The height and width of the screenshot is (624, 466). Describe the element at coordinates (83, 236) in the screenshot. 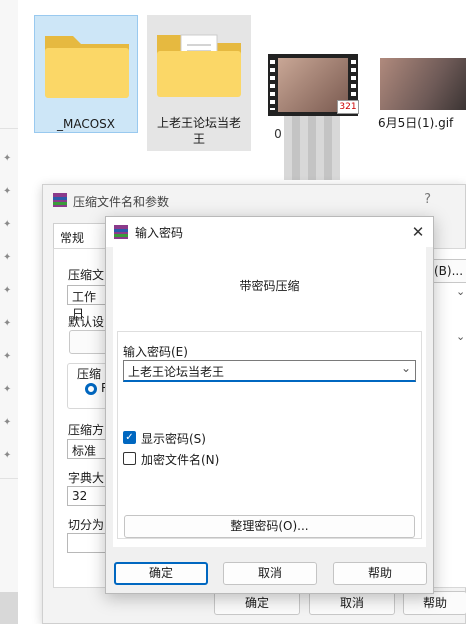

I see `tab-general: 常规` at that location.